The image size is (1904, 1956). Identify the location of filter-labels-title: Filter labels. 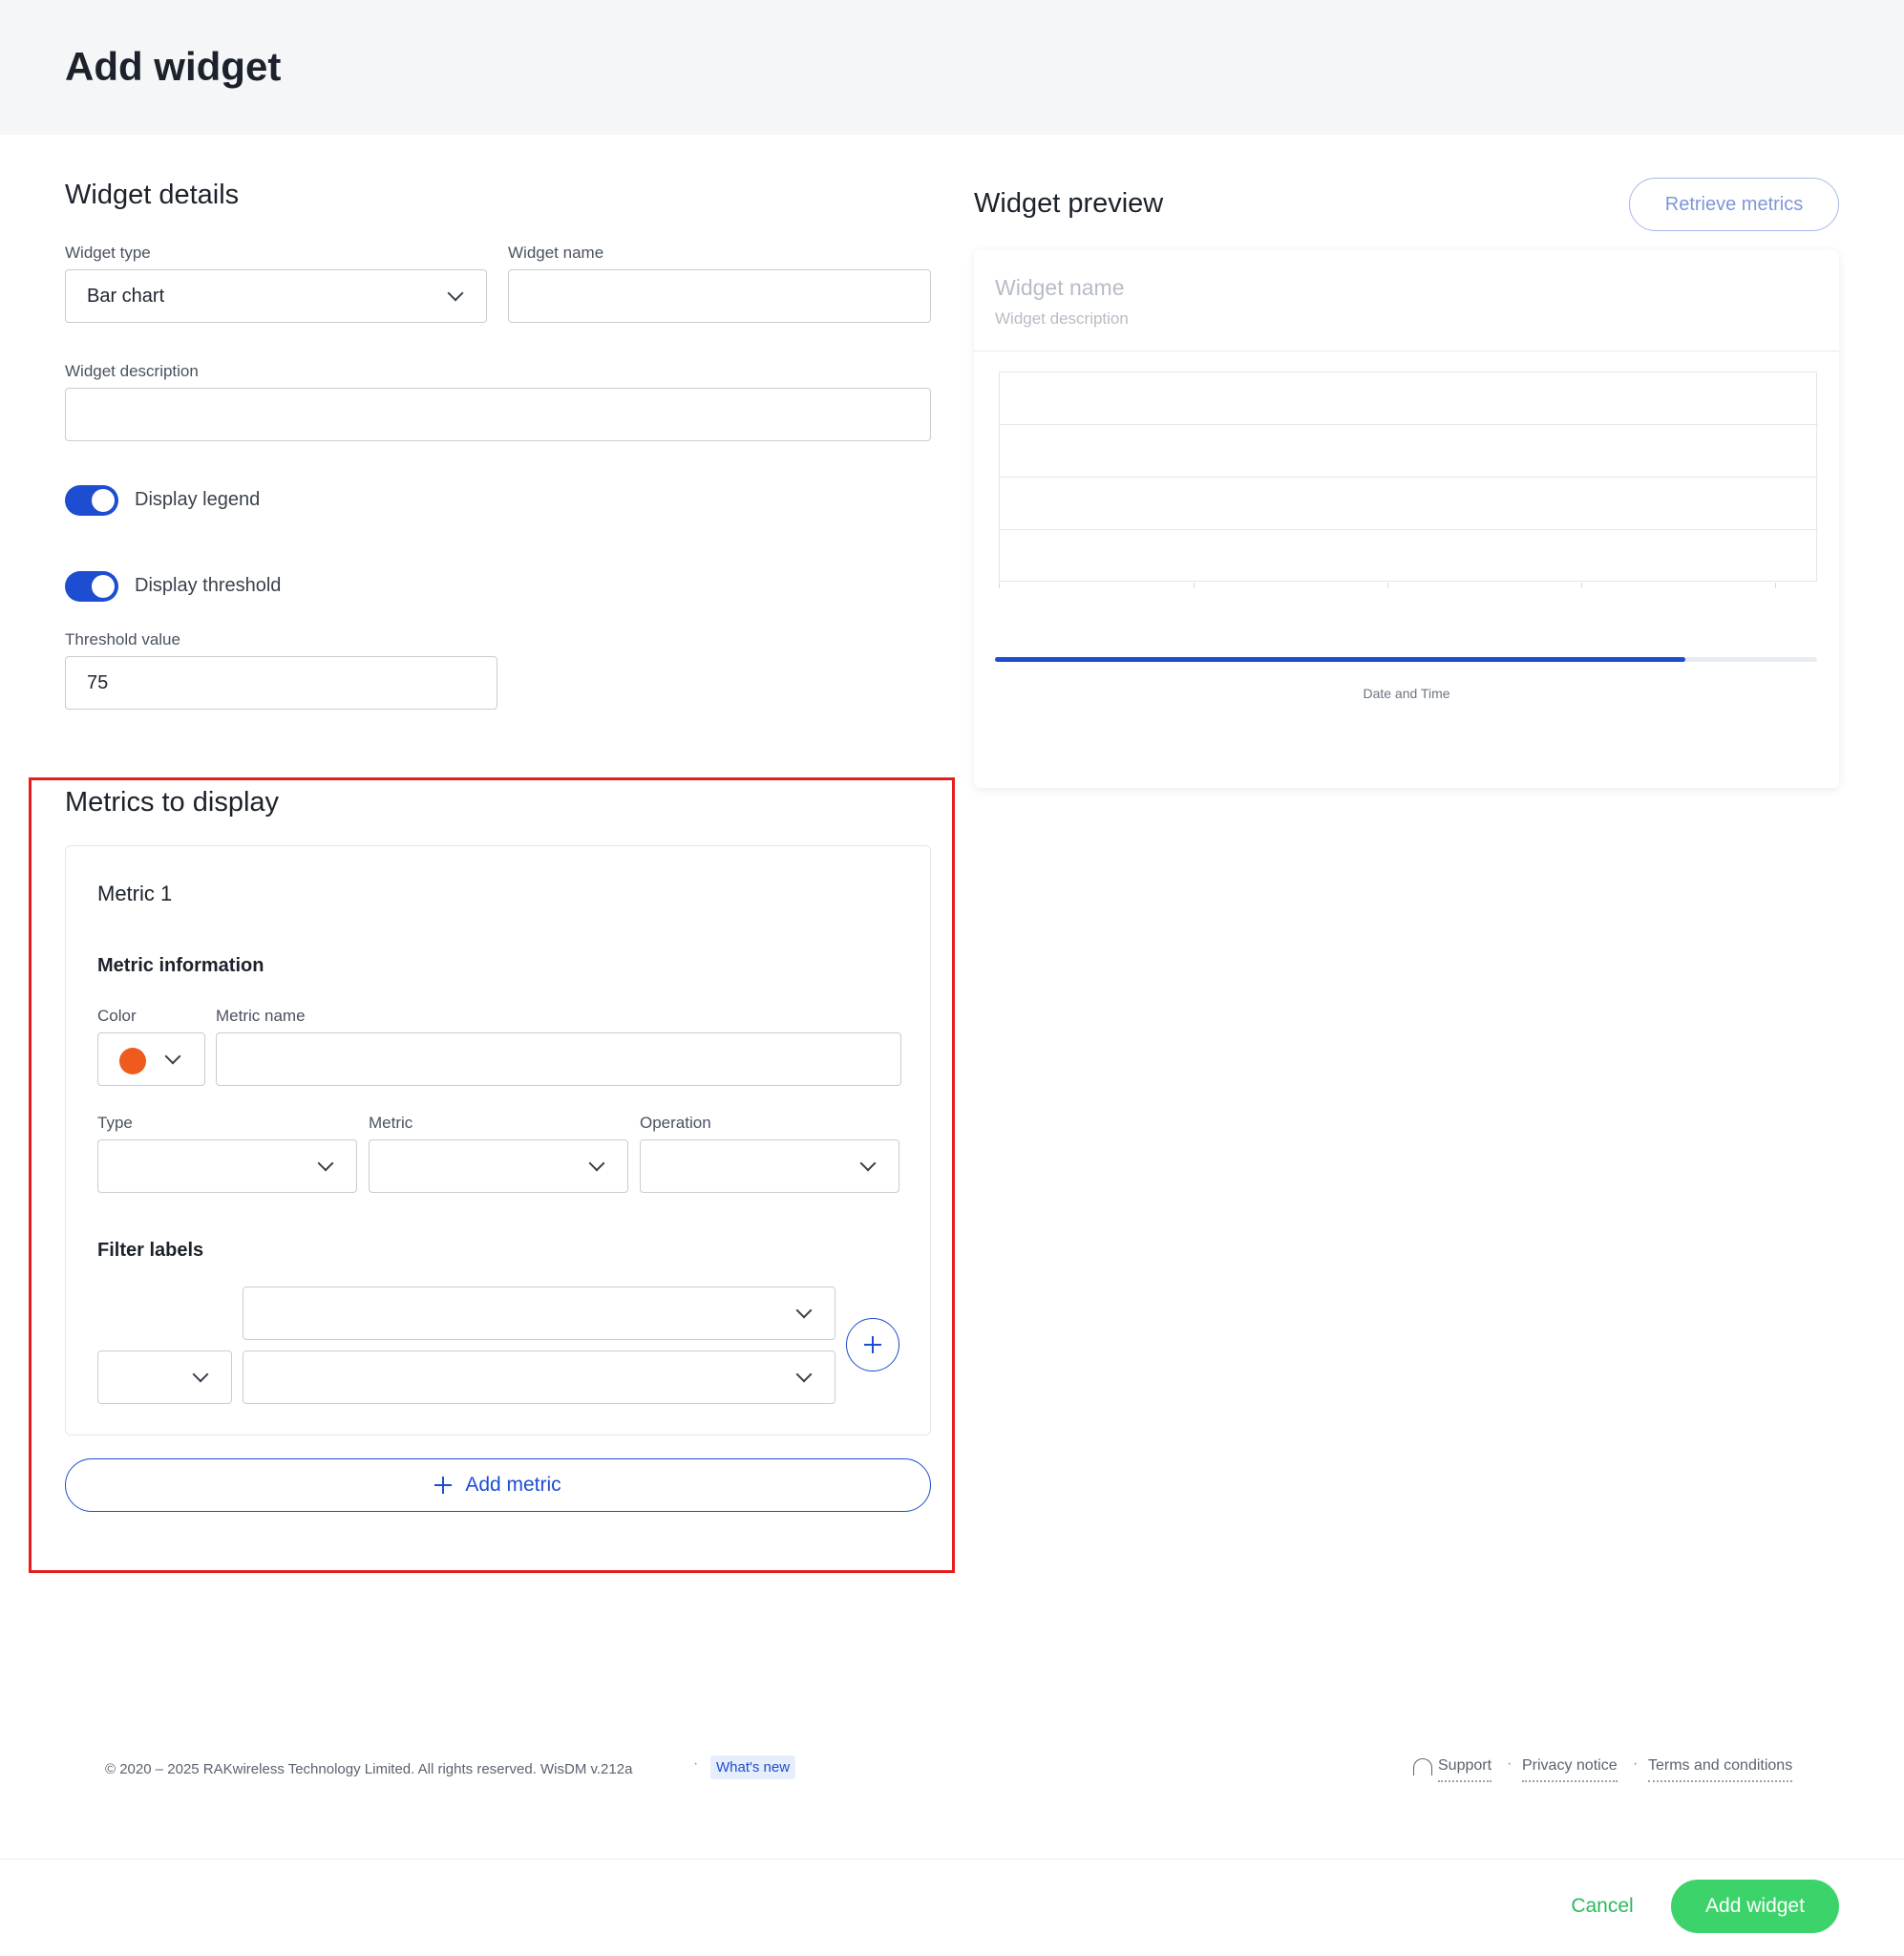
(150, 1251).